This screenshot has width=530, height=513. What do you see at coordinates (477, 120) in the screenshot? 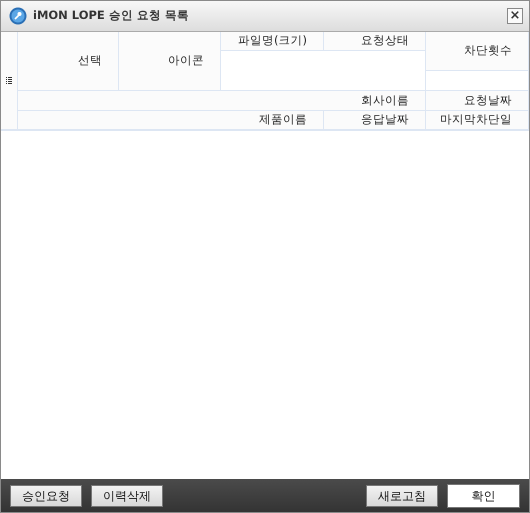
I see `column-header: 마지막차단일` at bounding box center [477, 120].